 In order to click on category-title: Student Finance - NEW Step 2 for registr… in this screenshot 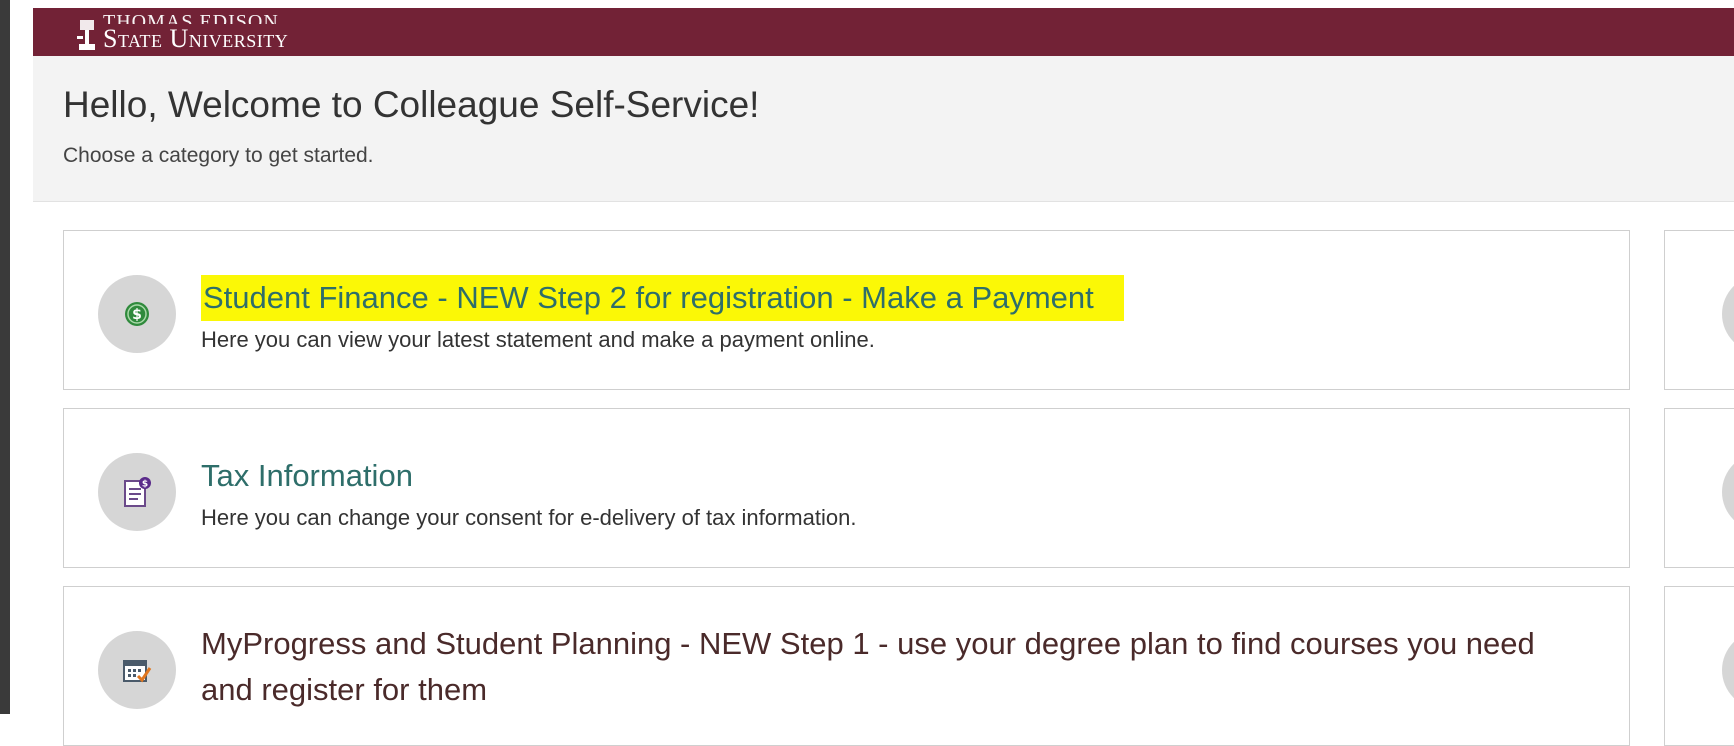, I will do `click(662, 298)`.